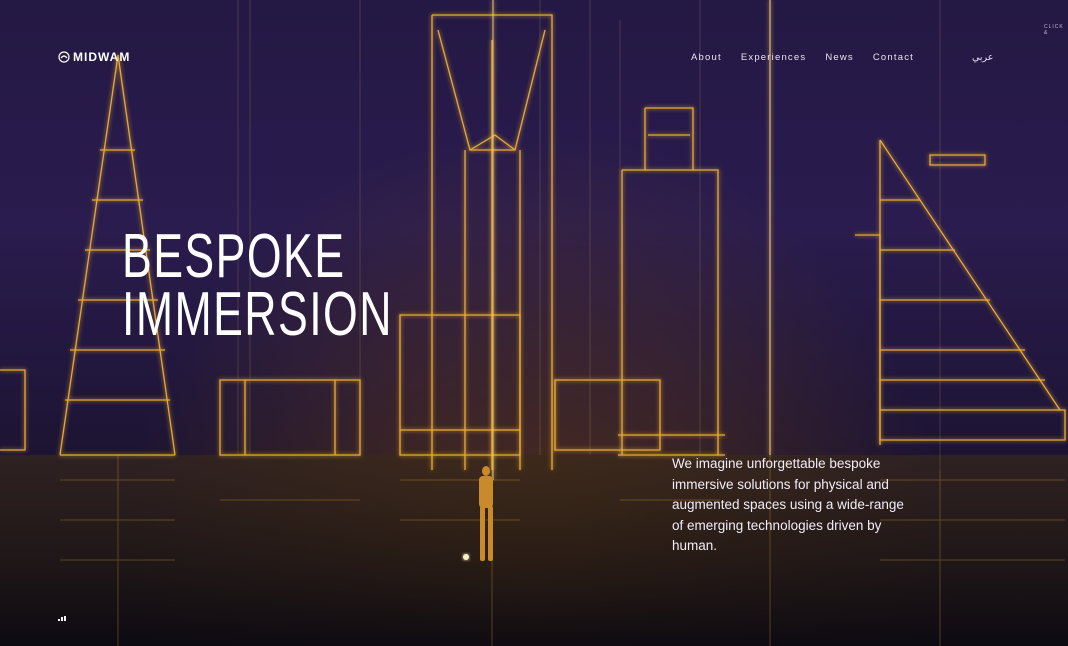 The height and width of the screenshot is (646, 1068). I want to click on language-switch: عربي, so click(982, 57).